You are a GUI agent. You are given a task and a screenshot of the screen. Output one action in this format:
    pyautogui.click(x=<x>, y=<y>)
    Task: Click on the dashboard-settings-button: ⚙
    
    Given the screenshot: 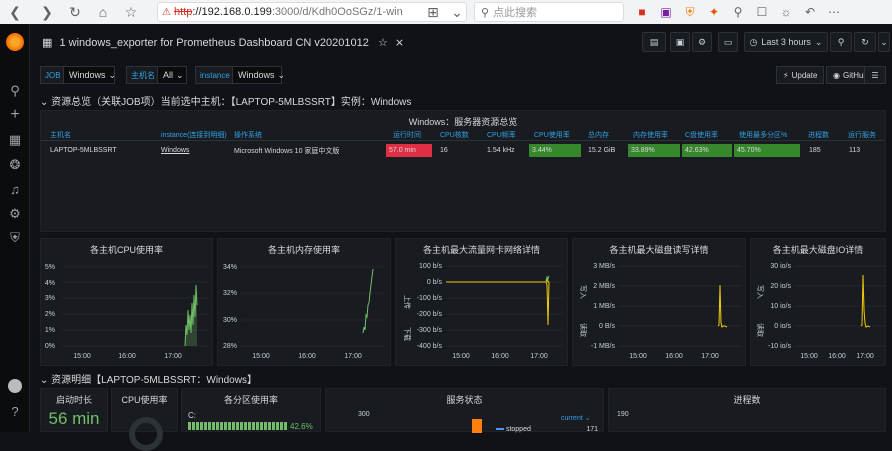 What is the action you would take?
    pyautogui.click(x=702, y=42)
    